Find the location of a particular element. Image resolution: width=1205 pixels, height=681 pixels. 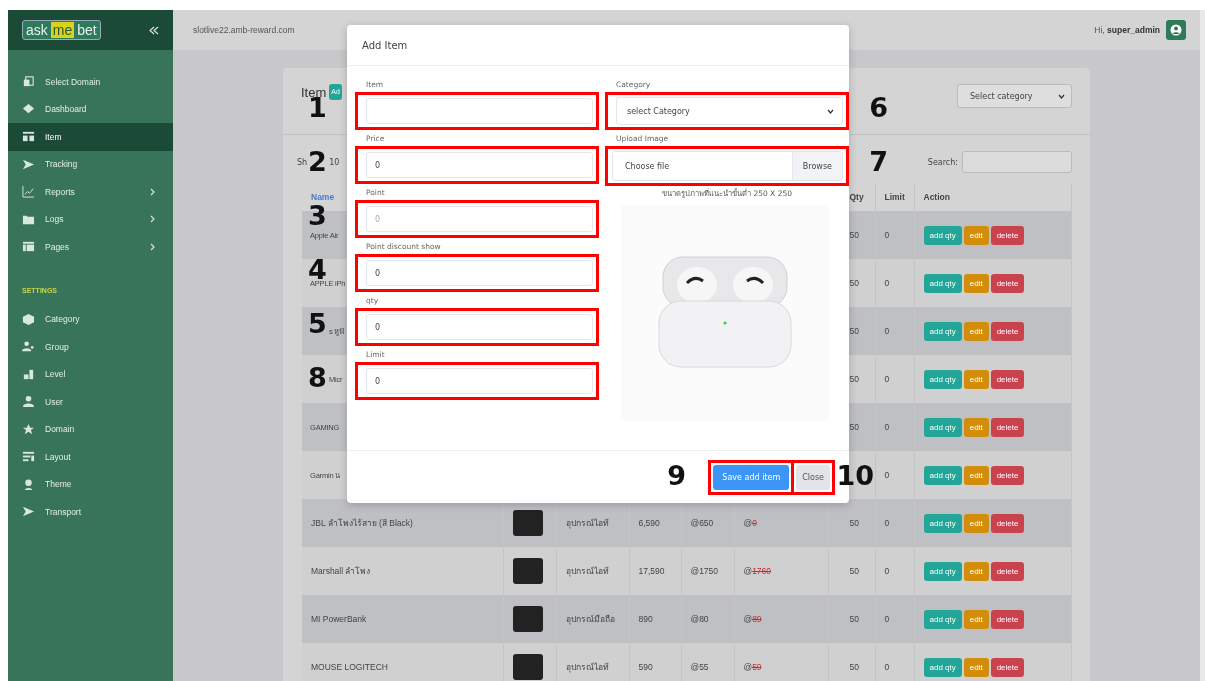

search-label: Search: is located at coordinates (942, 162).